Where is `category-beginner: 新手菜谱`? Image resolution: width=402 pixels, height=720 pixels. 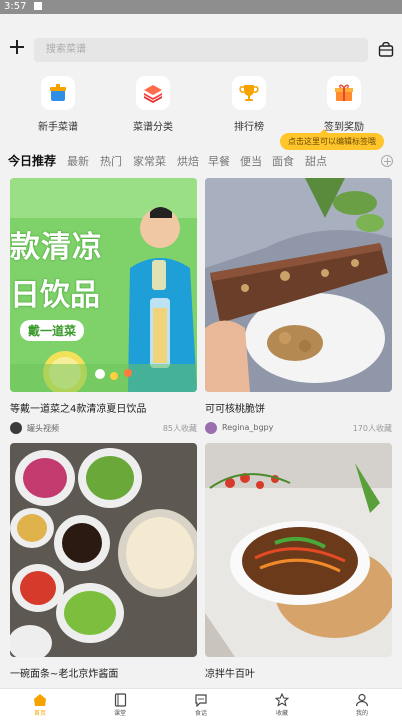 category-beginner: 新手菜谱 is located at coordinates (58, 104).